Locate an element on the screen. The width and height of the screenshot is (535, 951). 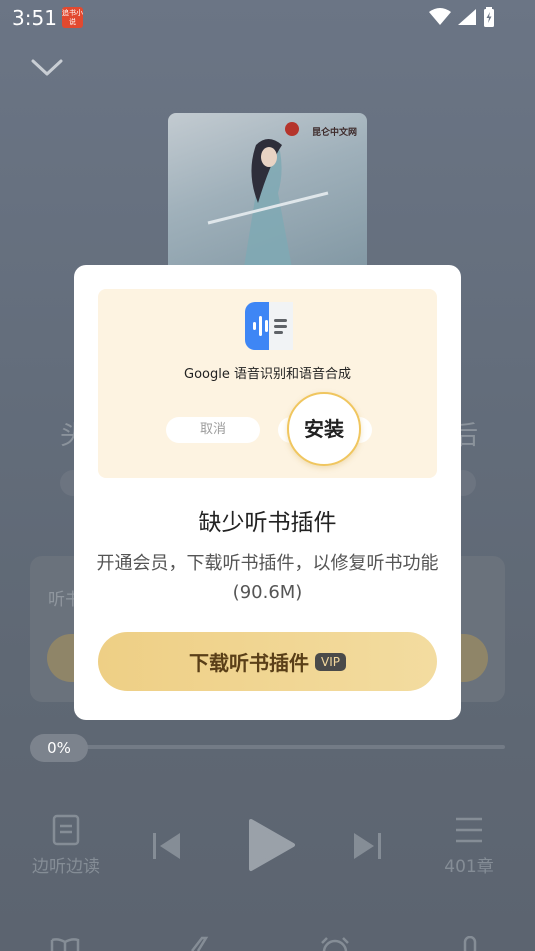
book-icon is located at coordinates (65, 944).